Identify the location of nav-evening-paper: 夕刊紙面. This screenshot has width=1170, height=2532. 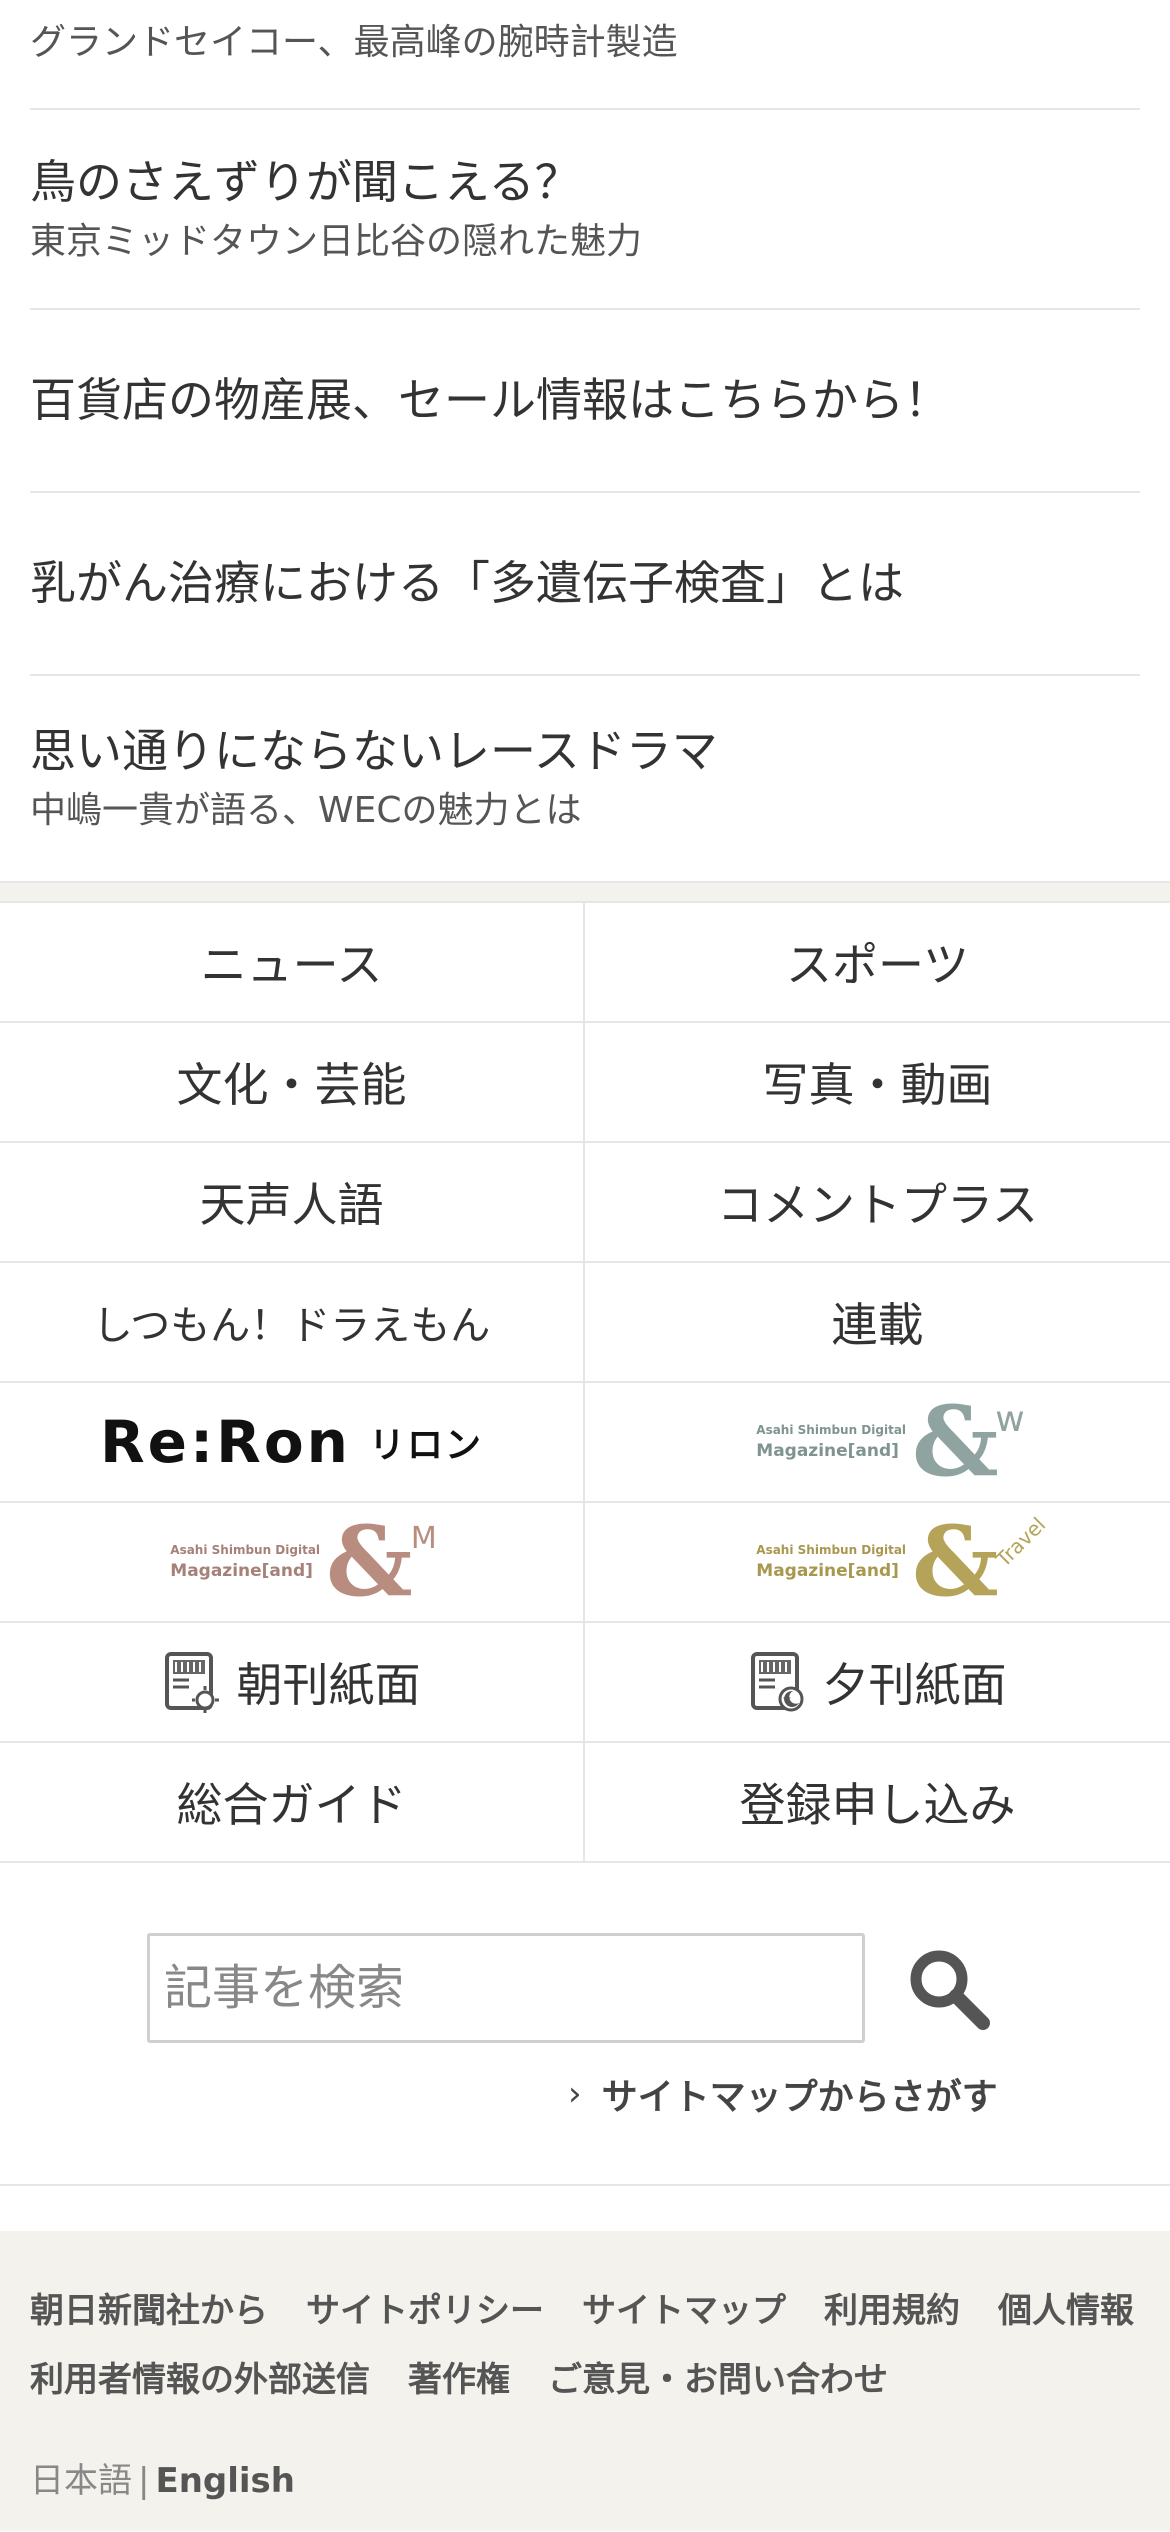
(877, 1683).